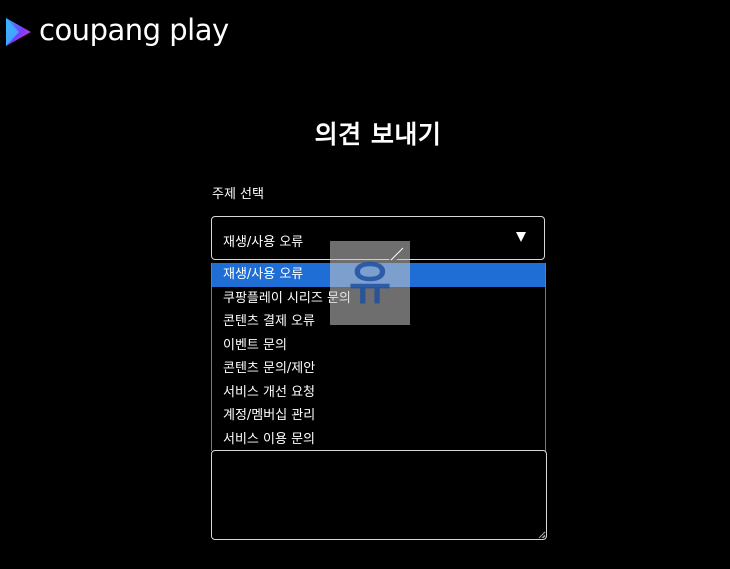 The image size is (730, 569). I want to click on coupang-play-logo: coupang play, so click(116, 32).